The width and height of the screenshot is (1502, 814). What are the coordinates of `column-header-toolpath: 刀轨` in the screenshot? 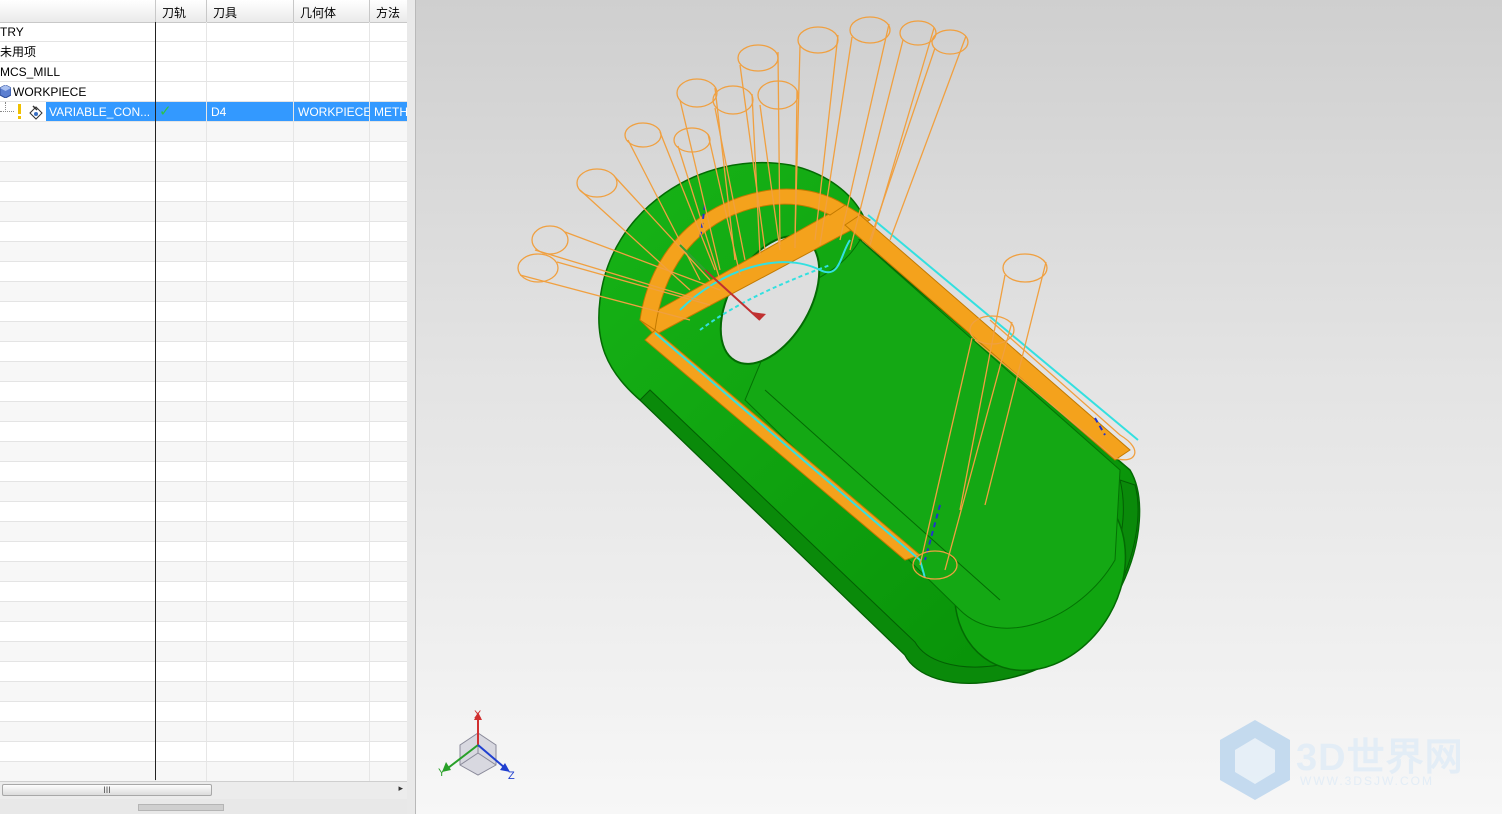 It's located at (180, 11).